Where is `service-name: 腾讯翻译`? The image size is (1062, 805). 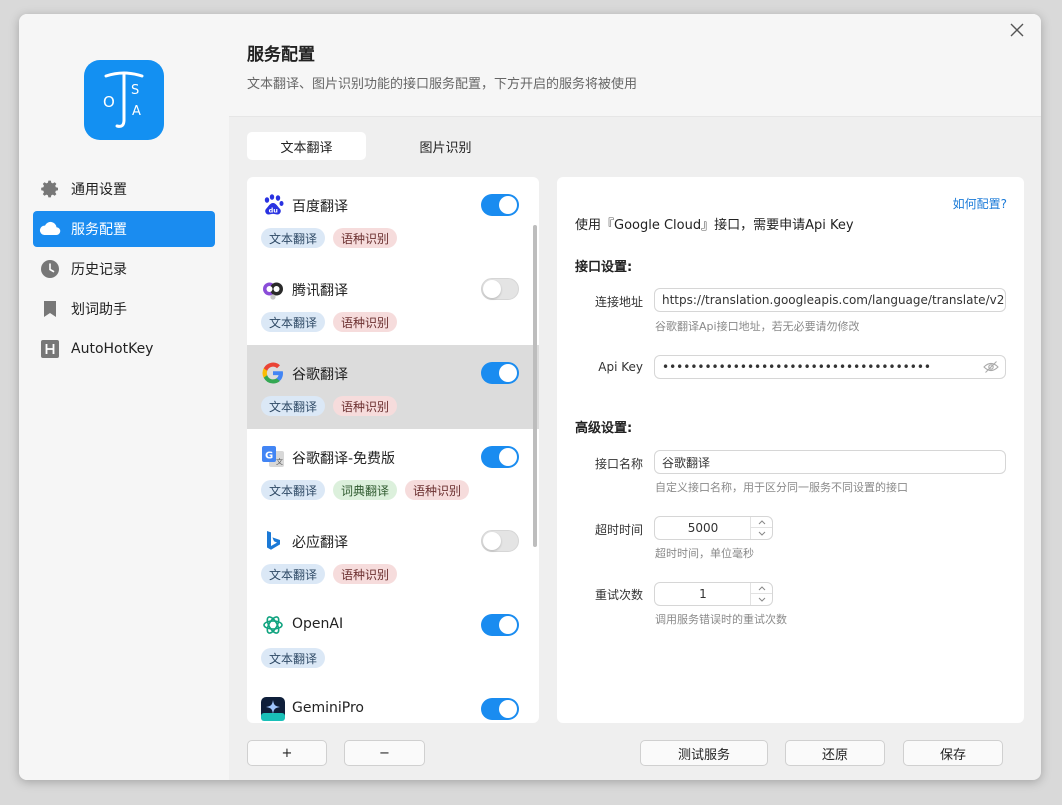
service-name: 腾讯翻译 is located at coordinates (320, 291).